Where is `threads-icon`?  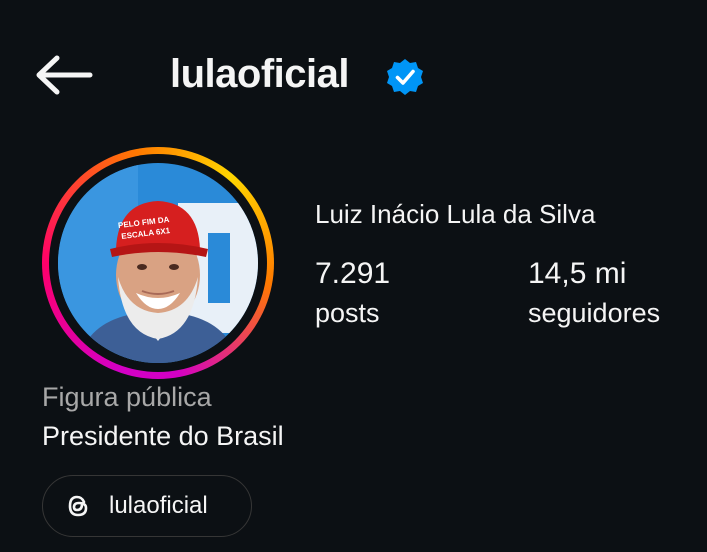 threads-icon is located at coordinates (78, 506).